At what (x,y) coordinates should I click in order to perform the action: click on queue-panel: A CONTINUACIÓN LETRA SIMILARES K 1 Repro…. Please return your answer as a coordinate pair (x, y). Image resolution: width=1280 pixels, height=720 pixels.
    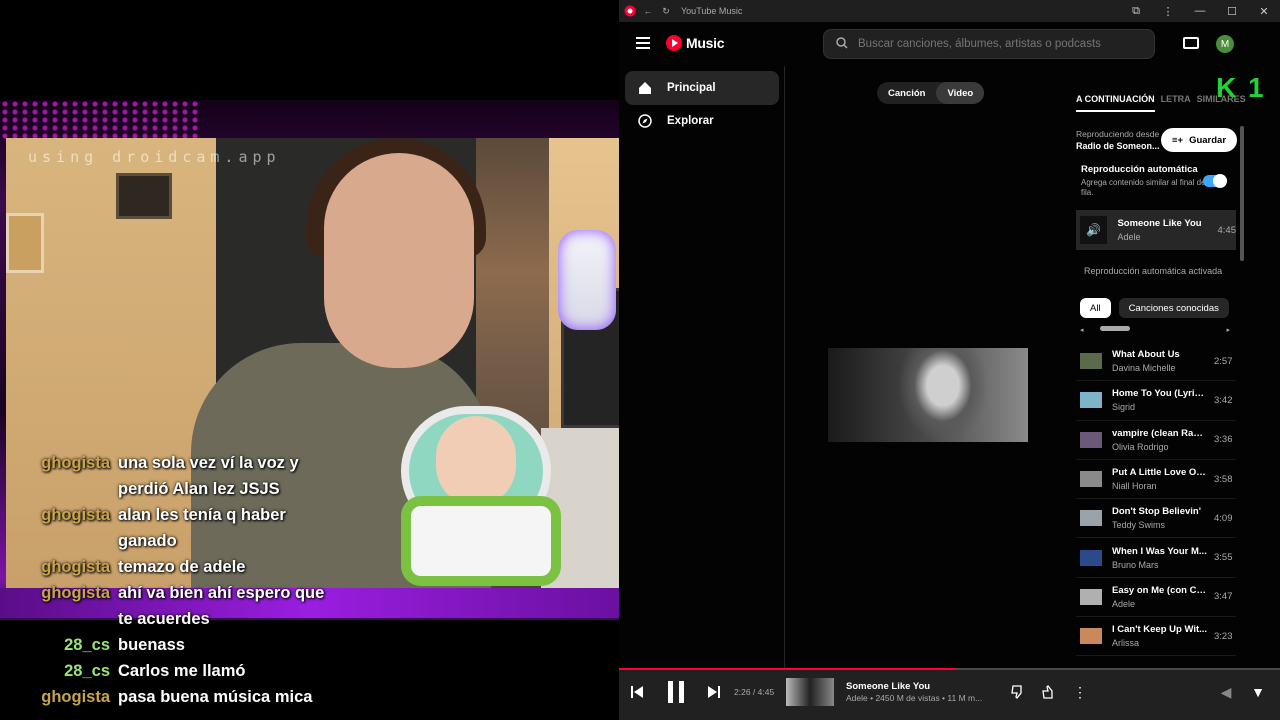
    Looking at the image, I should click on (1176, 367).